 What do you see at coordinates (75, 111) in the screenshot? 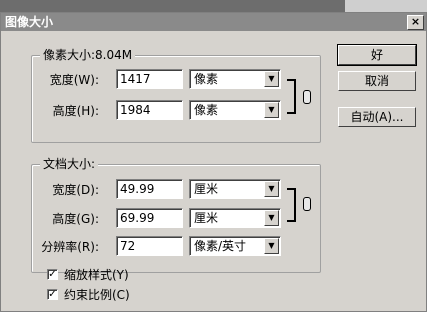
I see `pixel-height-label: 高度(H):` at bounding box center [75, 111].